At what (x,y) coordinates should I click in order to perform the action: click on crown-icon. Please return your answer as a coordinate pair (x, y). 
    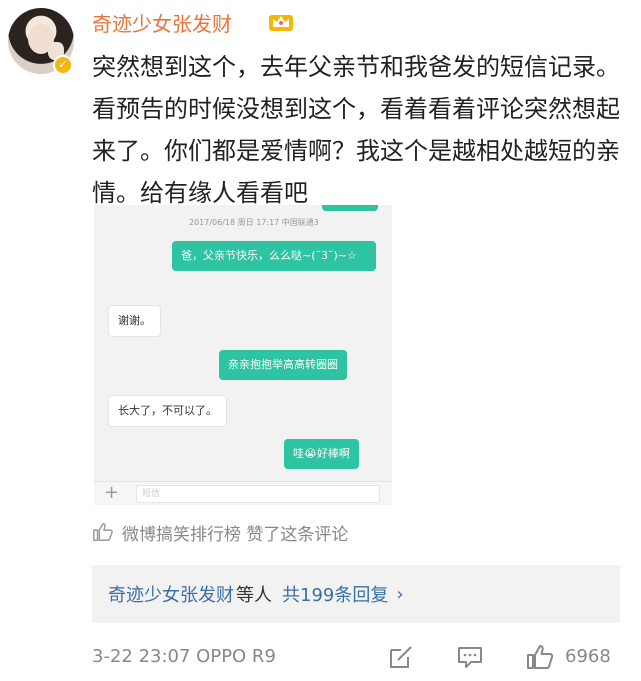
    Looking at the image, I should click on (281, 23).